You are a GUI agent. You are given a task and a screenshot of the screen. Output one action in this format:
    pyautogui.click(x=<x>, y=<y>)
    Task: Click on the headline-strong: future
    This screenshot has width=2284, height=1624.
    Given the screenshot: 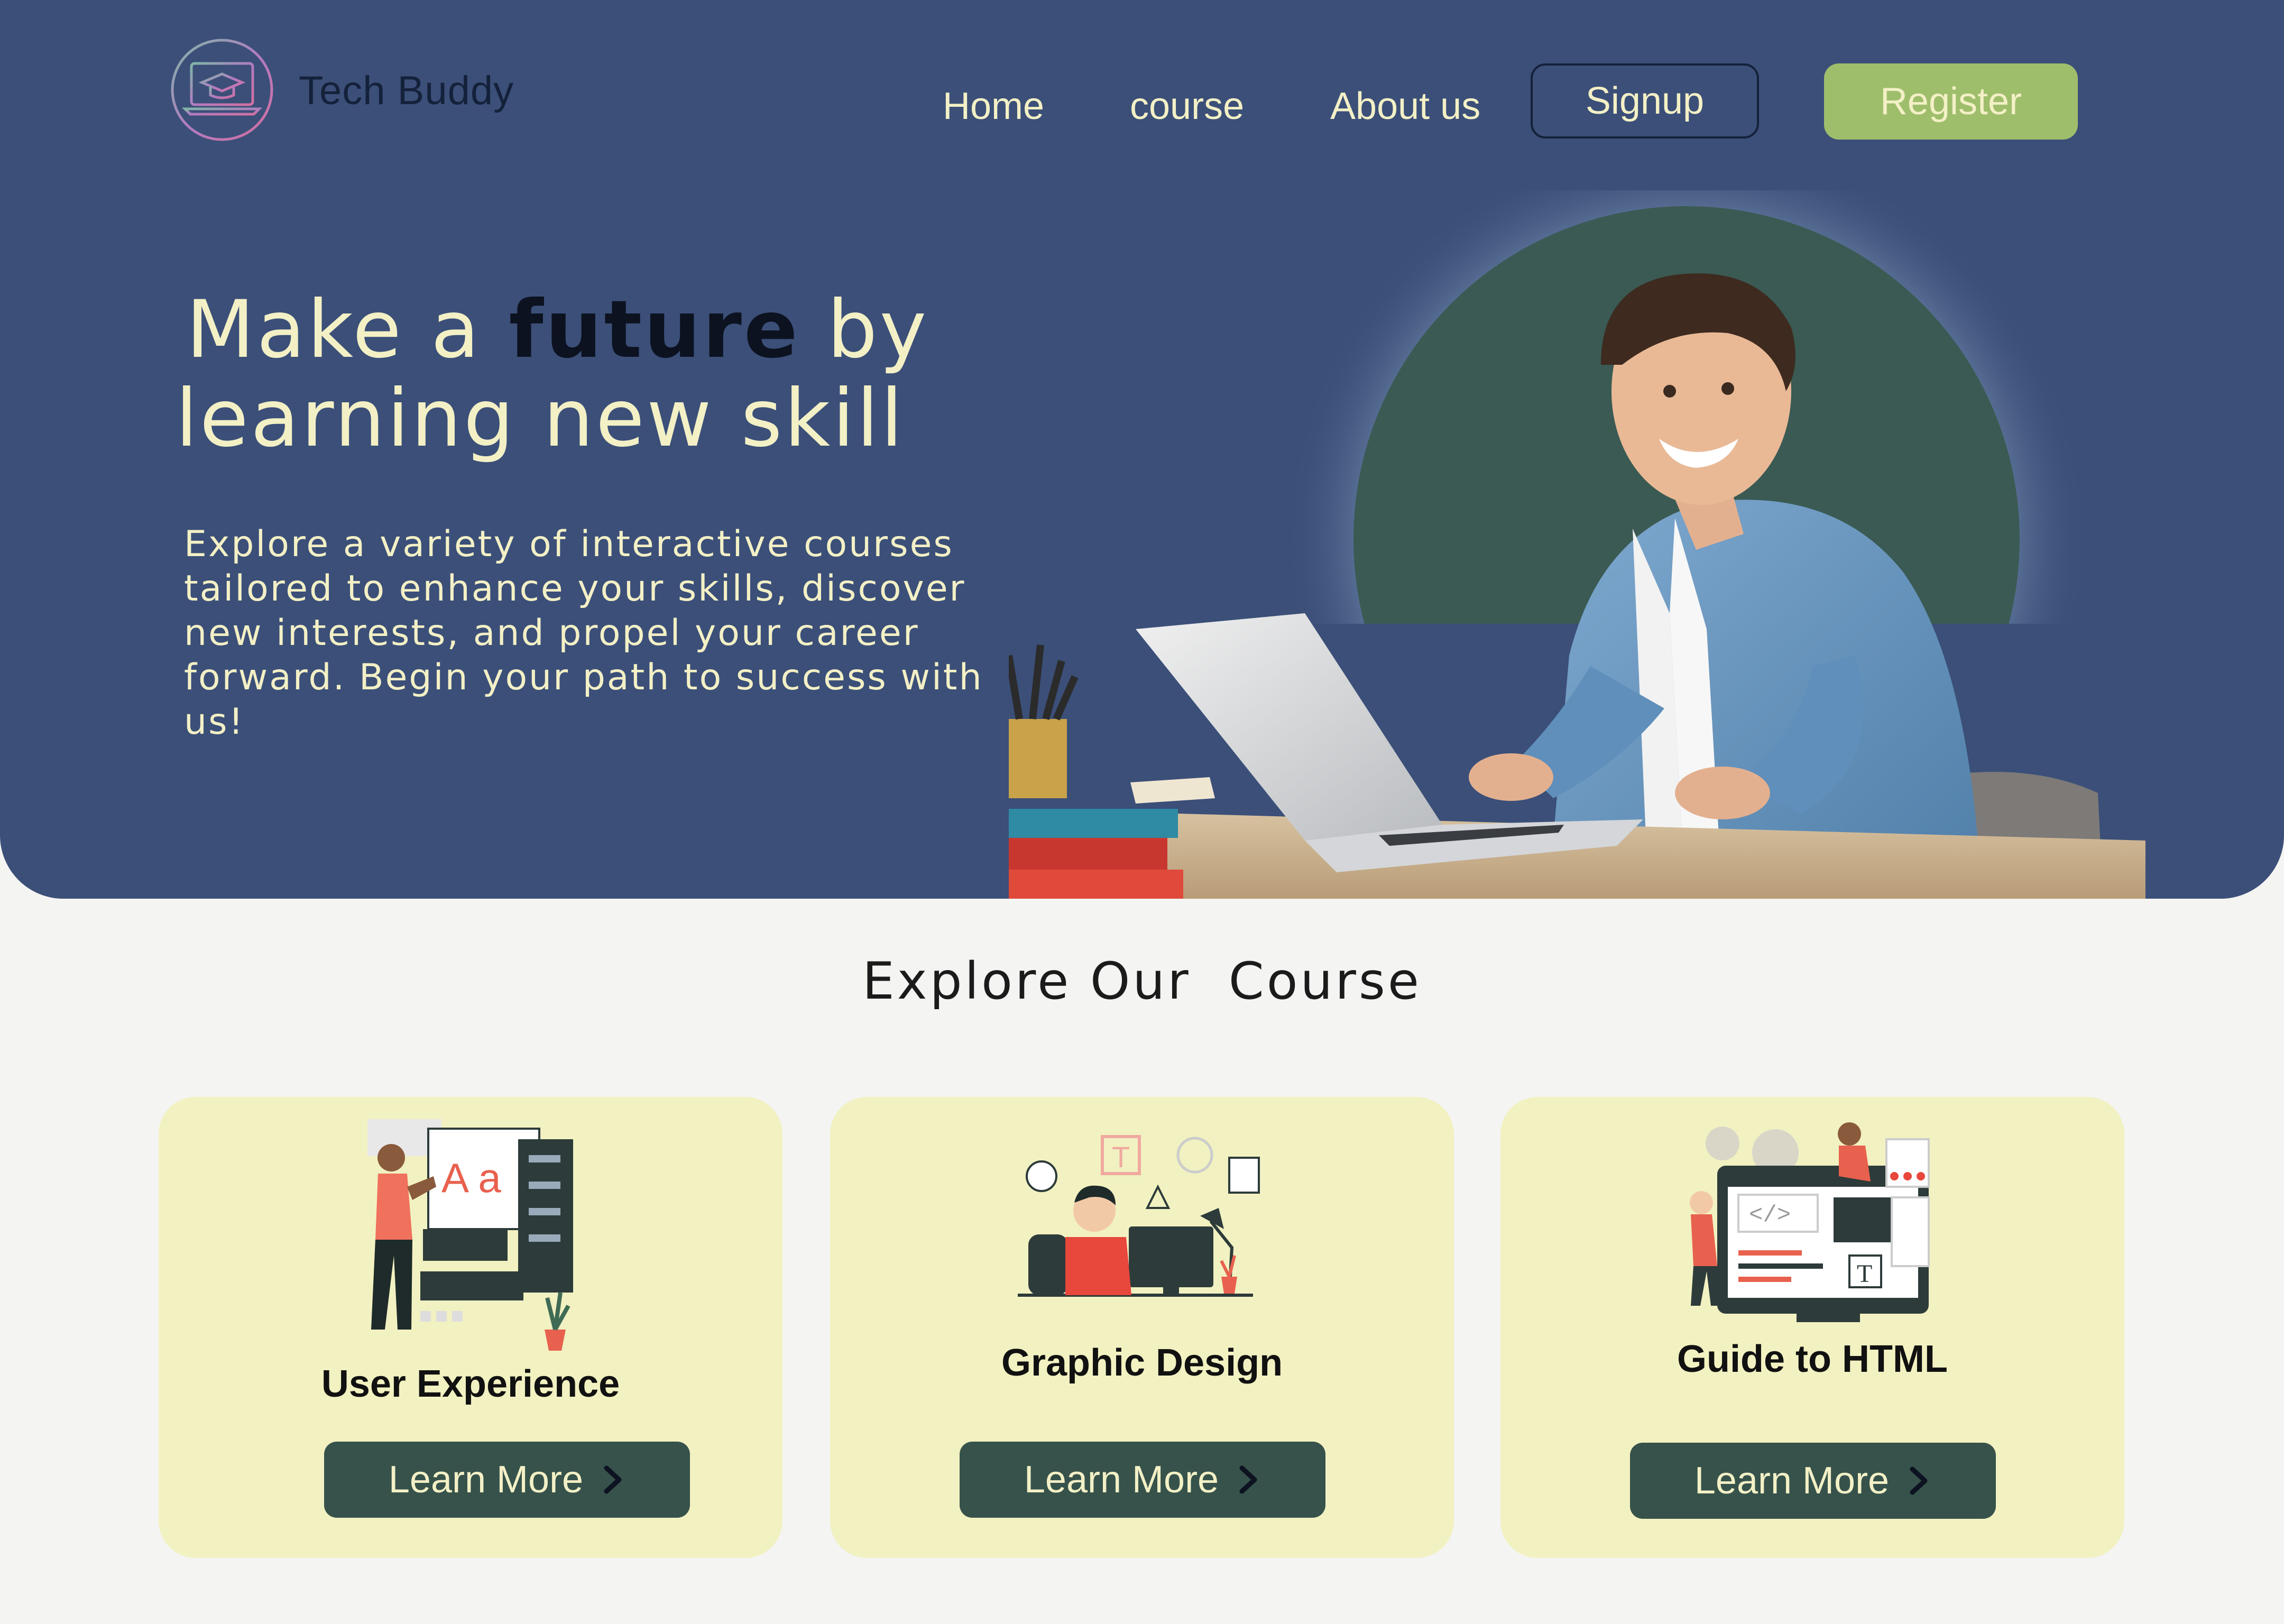 What is the action you would take?
    pyautogui.click(x=654, y=330)
    